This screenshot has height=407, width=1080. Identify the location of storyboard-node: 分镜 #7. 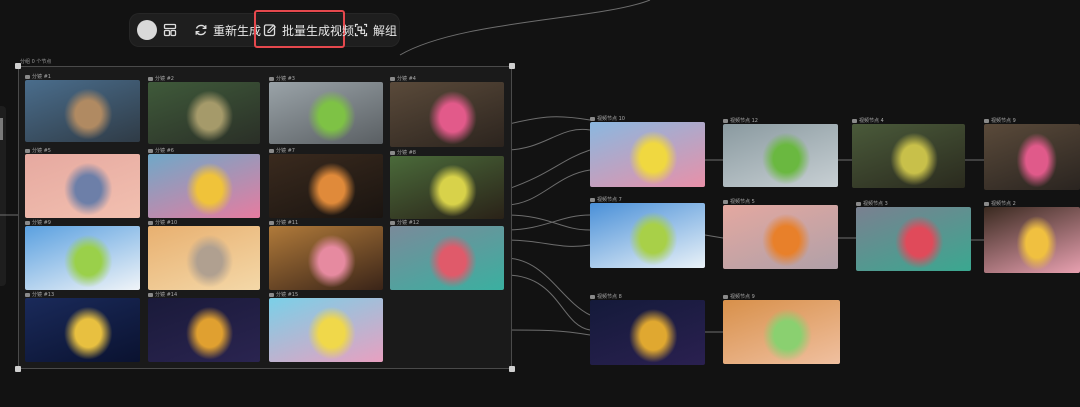
(326, 183).